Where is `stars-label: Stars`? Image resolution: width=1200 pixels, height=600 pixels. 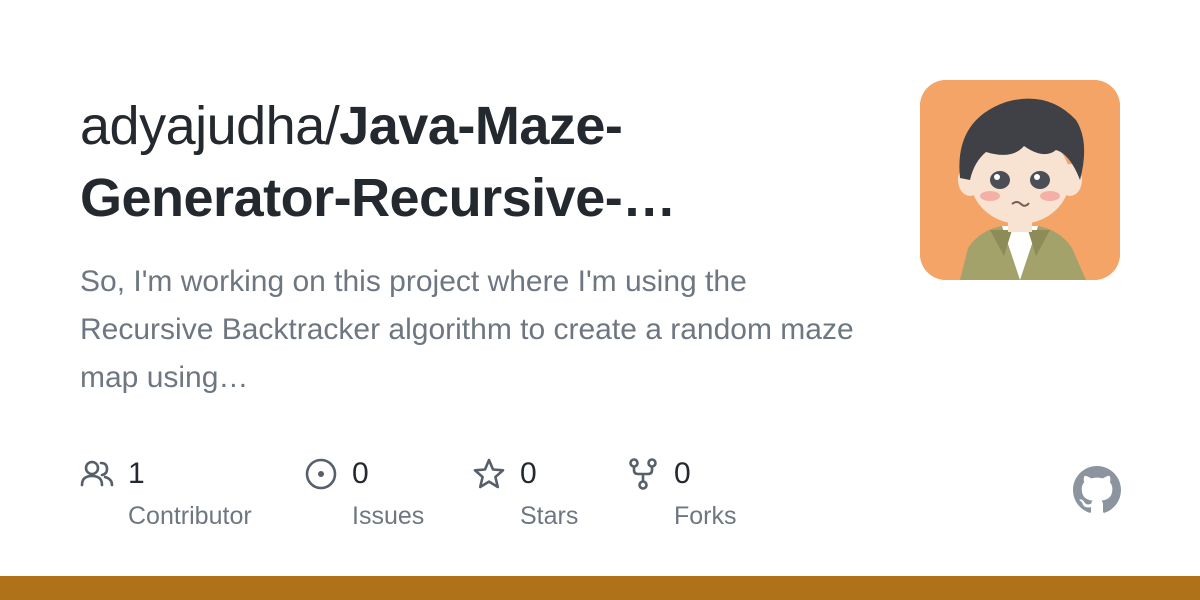 stars-label: Stars is located at coordinates (549, 516).